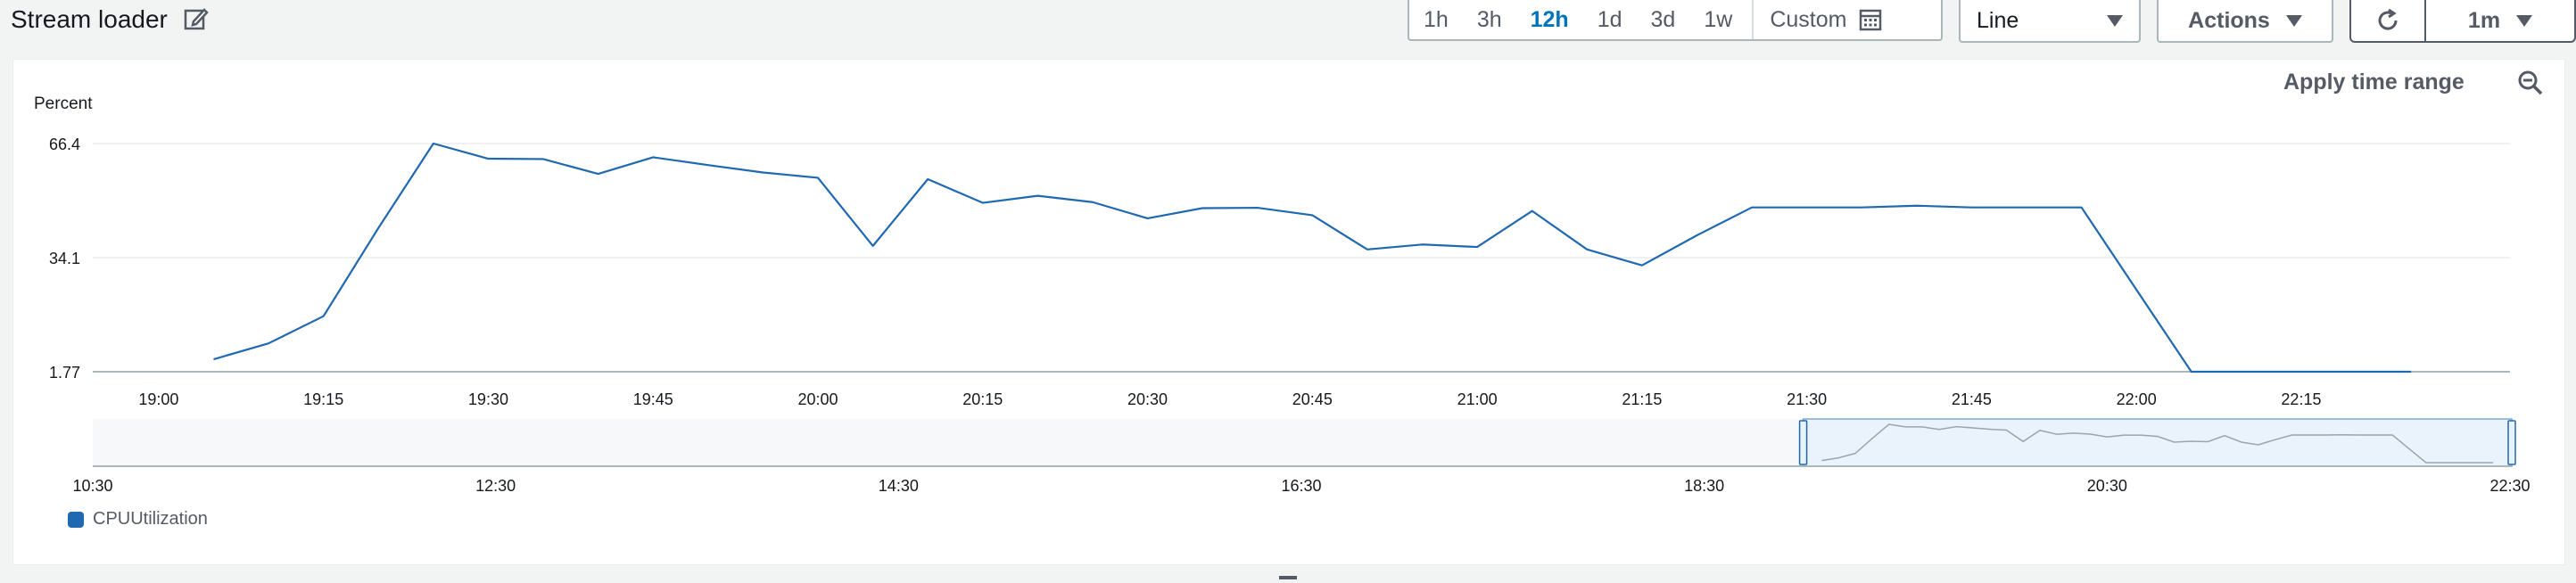 The width and height of the screenshot is (2576, 583). I want to click on refresh-button, so click(2389, 20).